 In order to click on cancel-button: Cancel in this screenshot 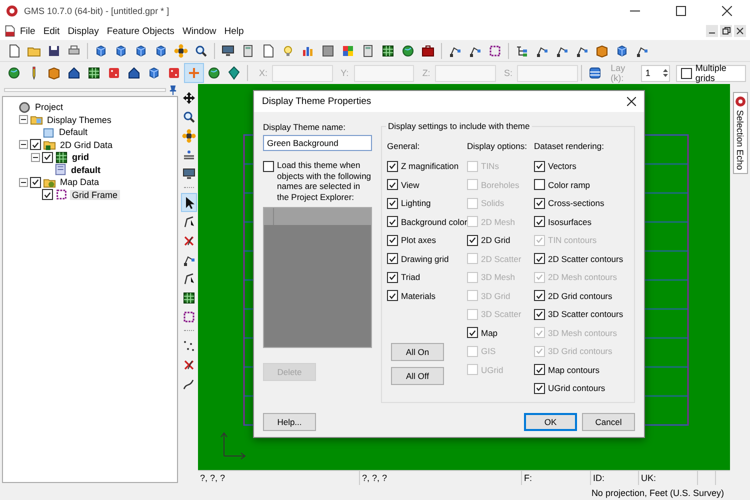, I will do `click(608, 422)`.